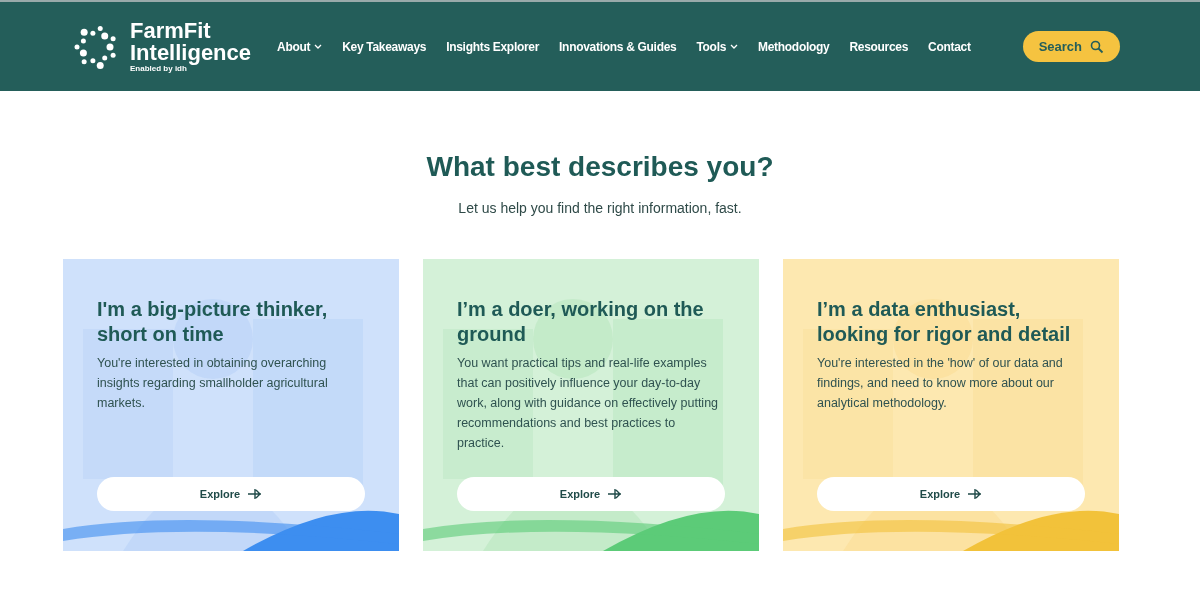  I want to click on page-title: What best describes you?, so click(600, 167).